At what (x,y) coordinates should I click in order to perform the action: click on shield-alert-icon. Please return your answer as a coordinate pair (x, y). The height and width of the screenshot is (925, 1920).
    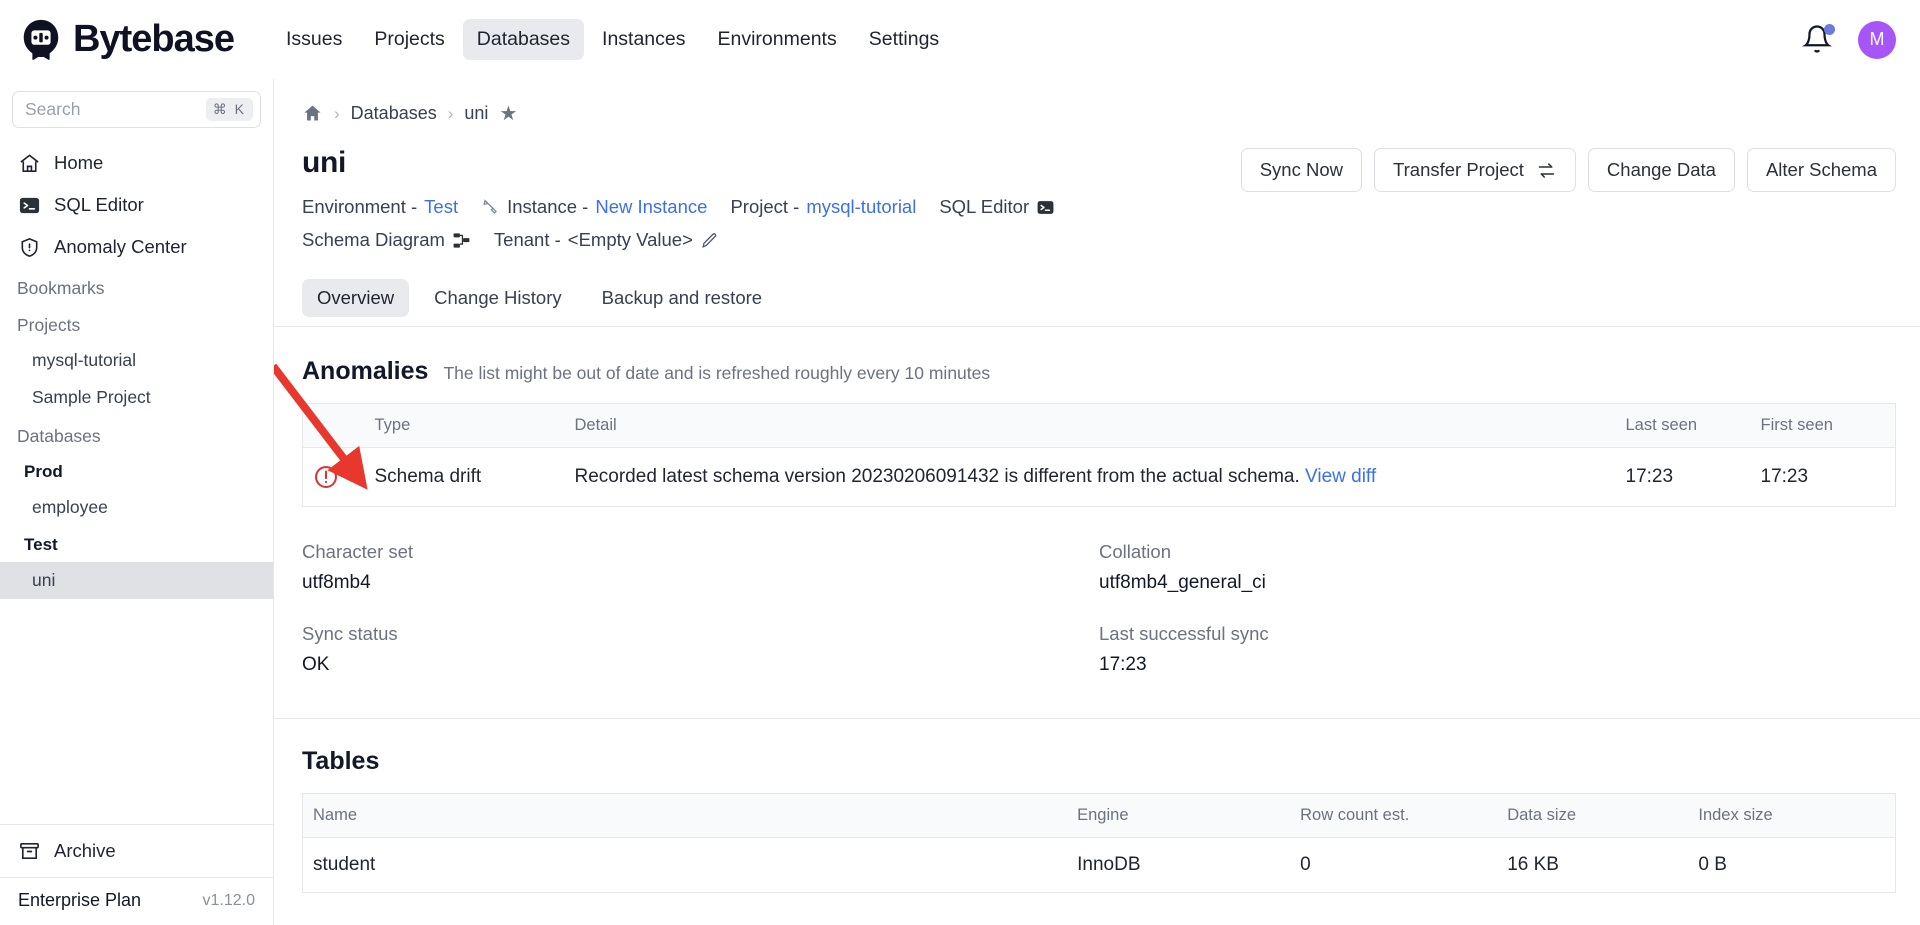
    Looking at the image, I should click on (29, 247).